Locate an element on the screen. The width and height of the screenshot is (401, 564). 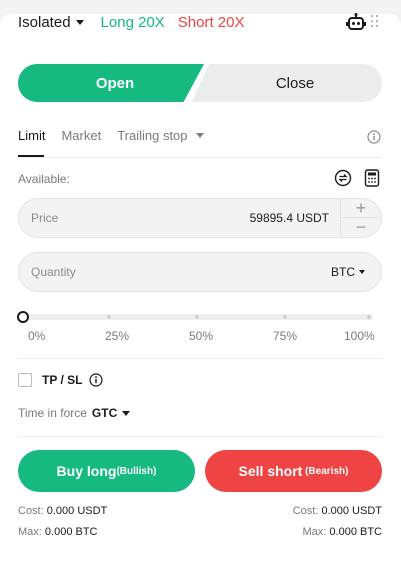
tabs-divider is located at coordinates (200, 157).